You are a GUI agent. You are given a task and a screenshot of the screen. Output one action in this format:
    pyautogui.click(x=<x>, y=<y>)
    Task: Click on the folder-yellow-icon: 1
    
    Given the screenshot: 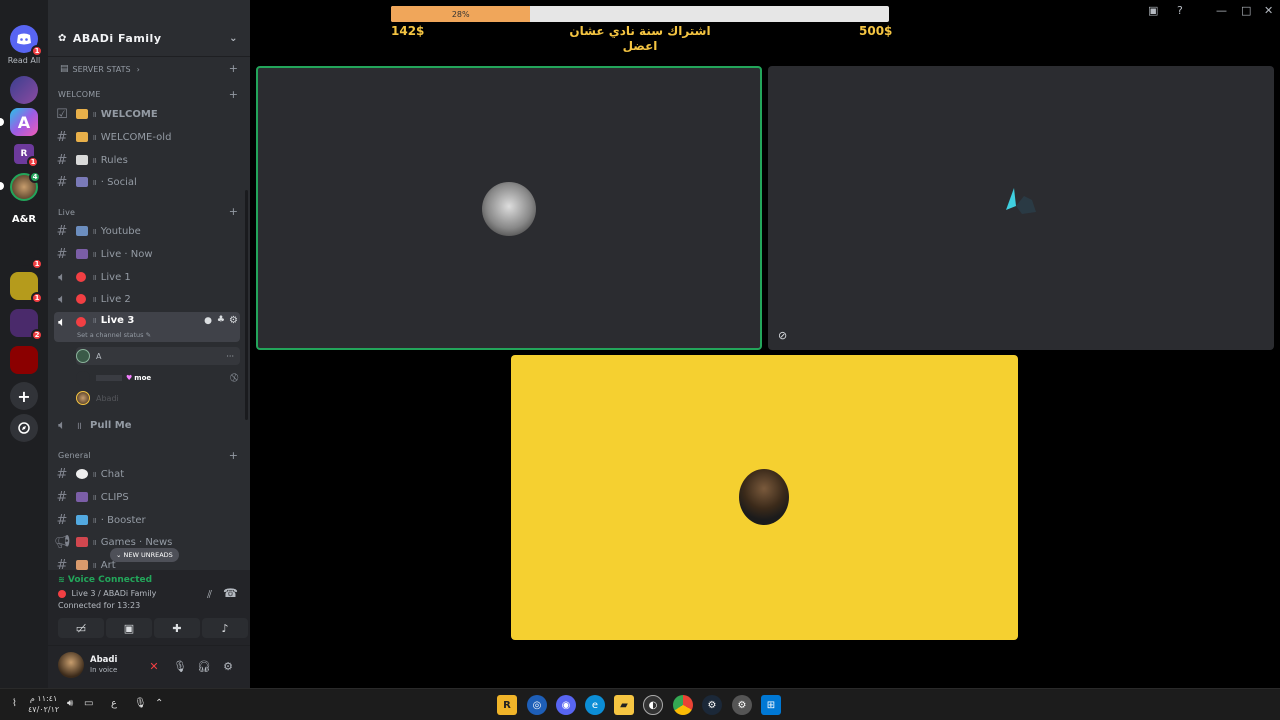 What is the action you would take?
    pyautogui.click(x=26, y=288)
    